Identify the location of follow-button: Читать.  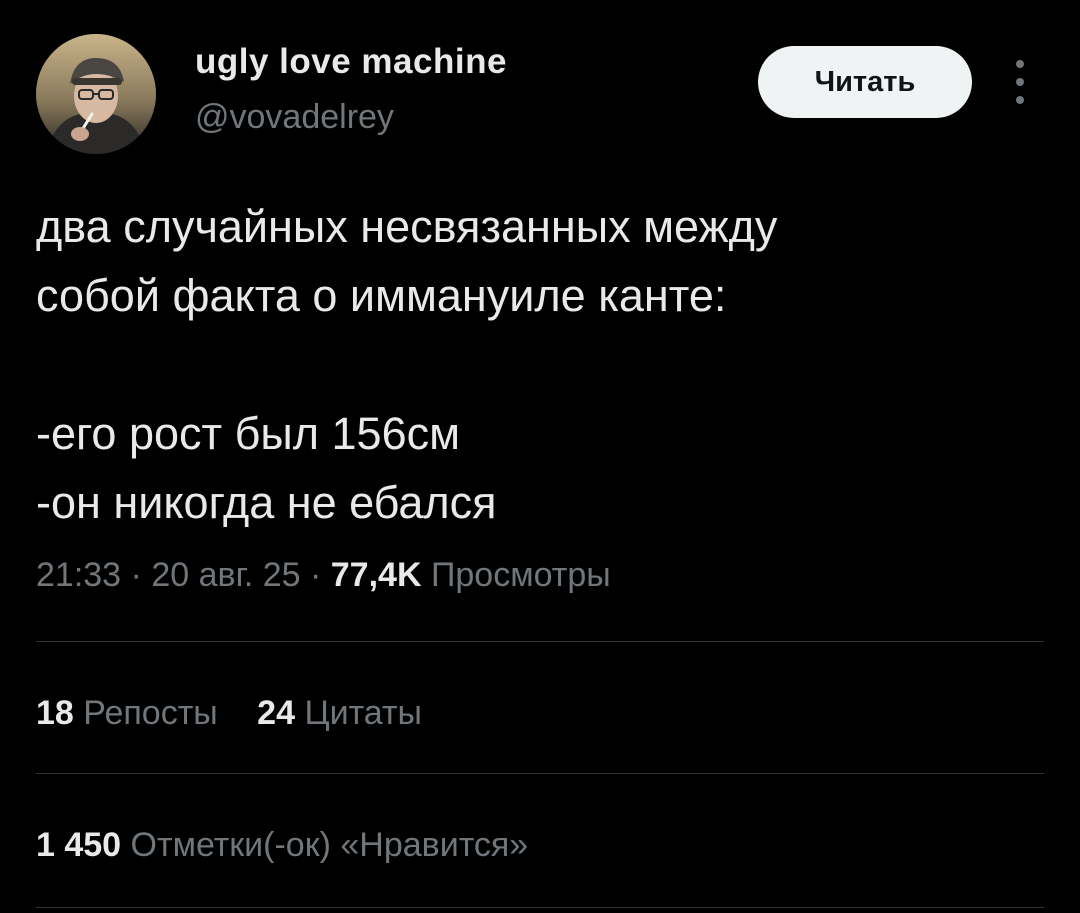
(865, 82).